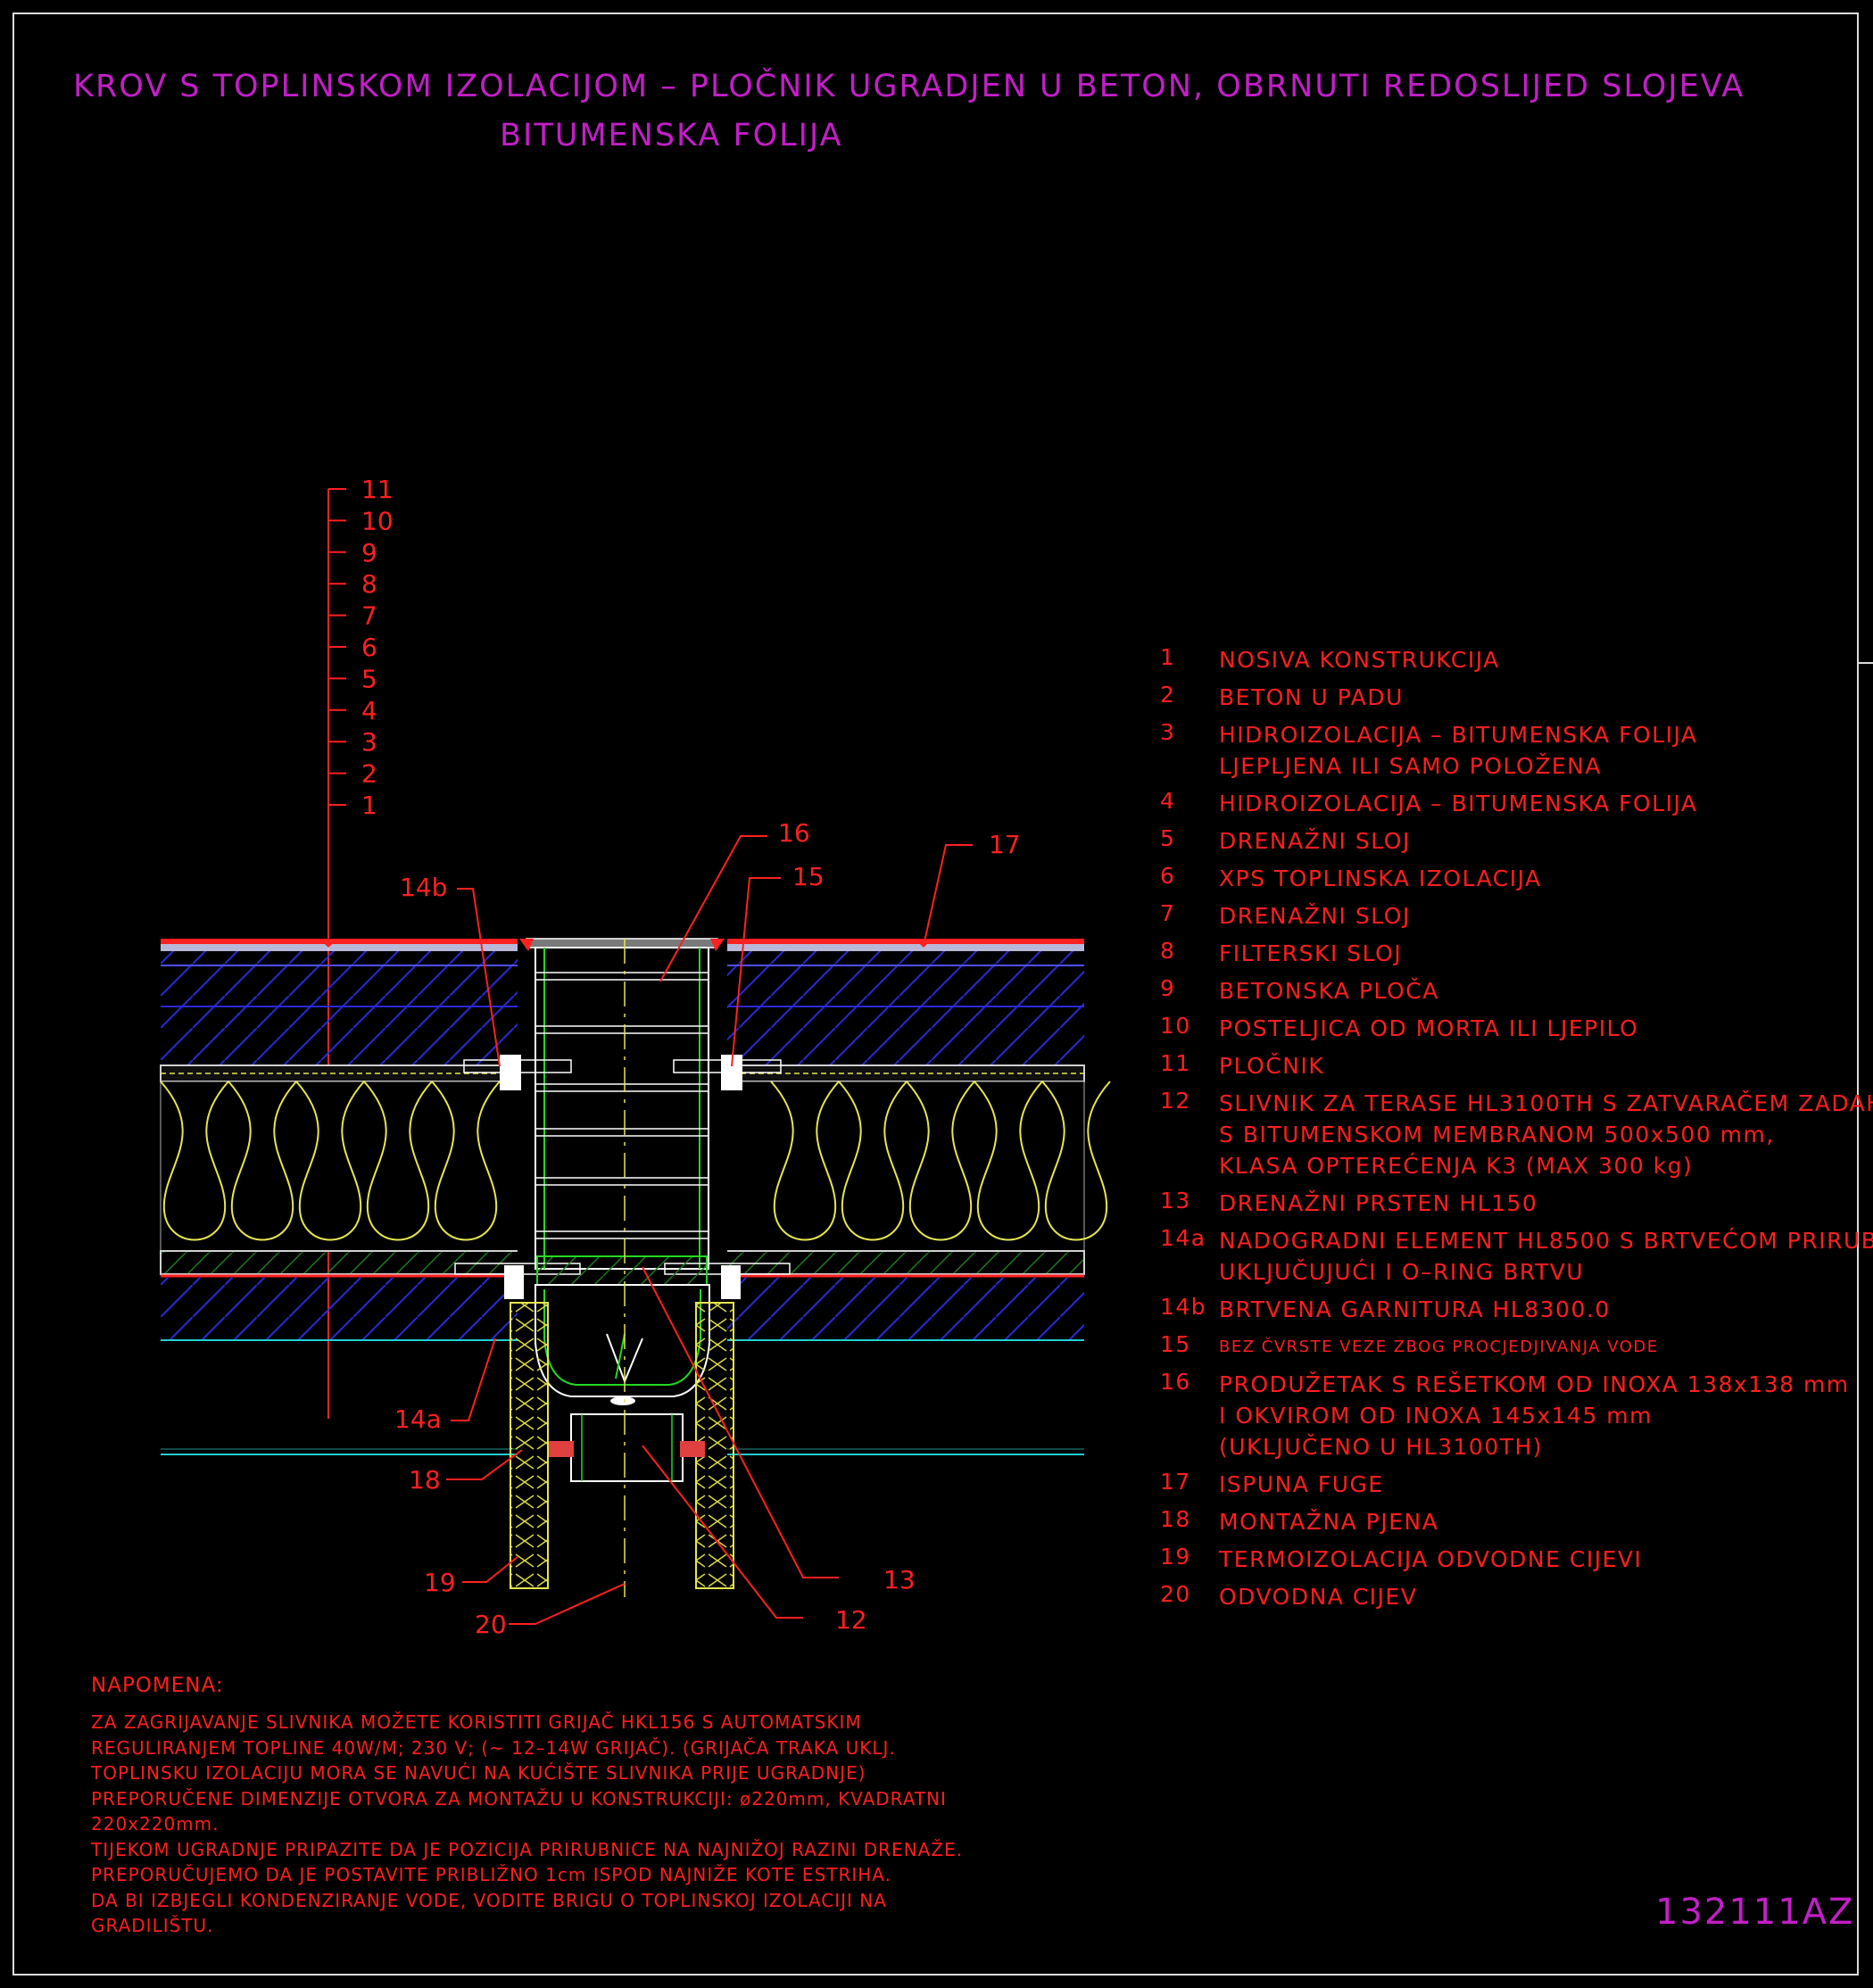  I want to click on legend-text: XPS TOPLINSKA IZOLACIJA, so click(1380, 878).